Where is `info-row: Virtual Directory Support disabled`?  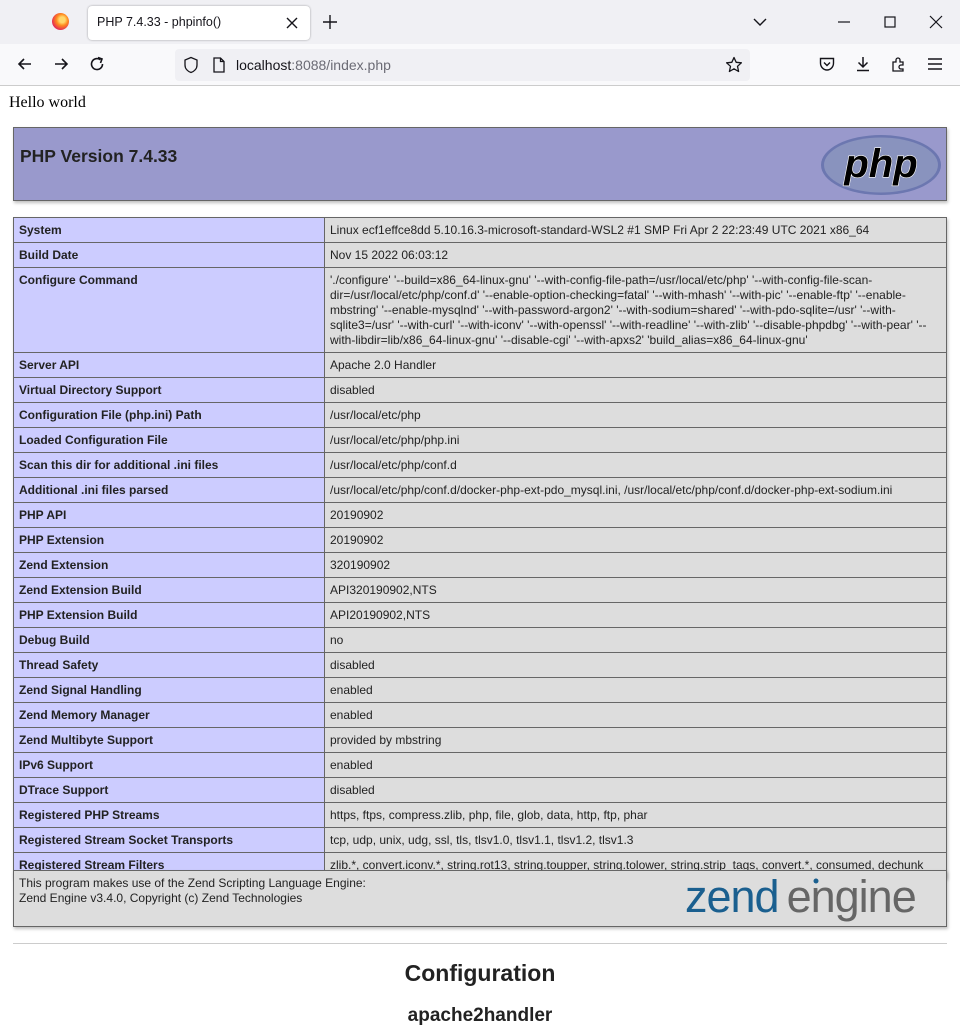
info-row: Virtual Directory Support disabled is located at coordinates (480, 390).